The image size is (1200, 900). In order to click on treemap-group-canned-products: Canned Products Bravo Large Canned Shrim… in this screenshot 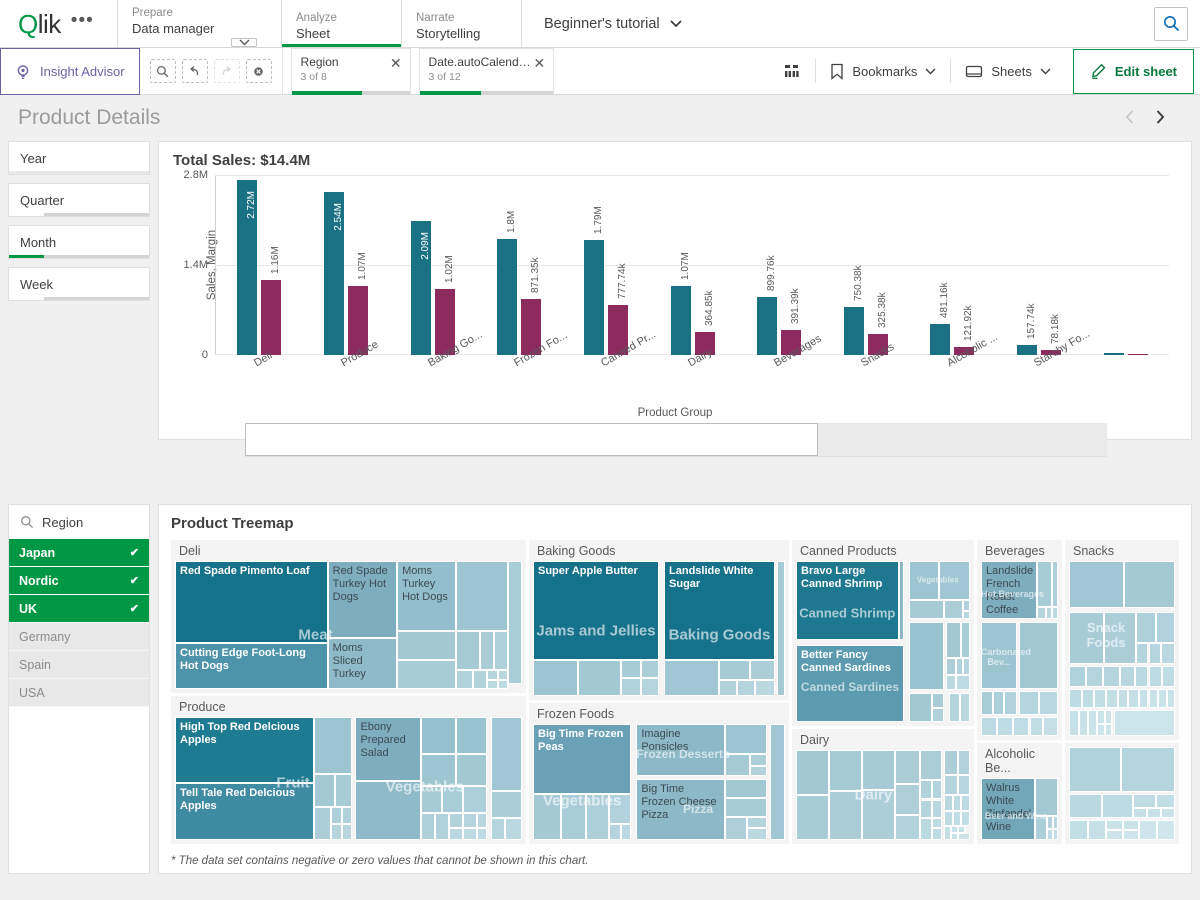, I will do `click(883, 633)`.